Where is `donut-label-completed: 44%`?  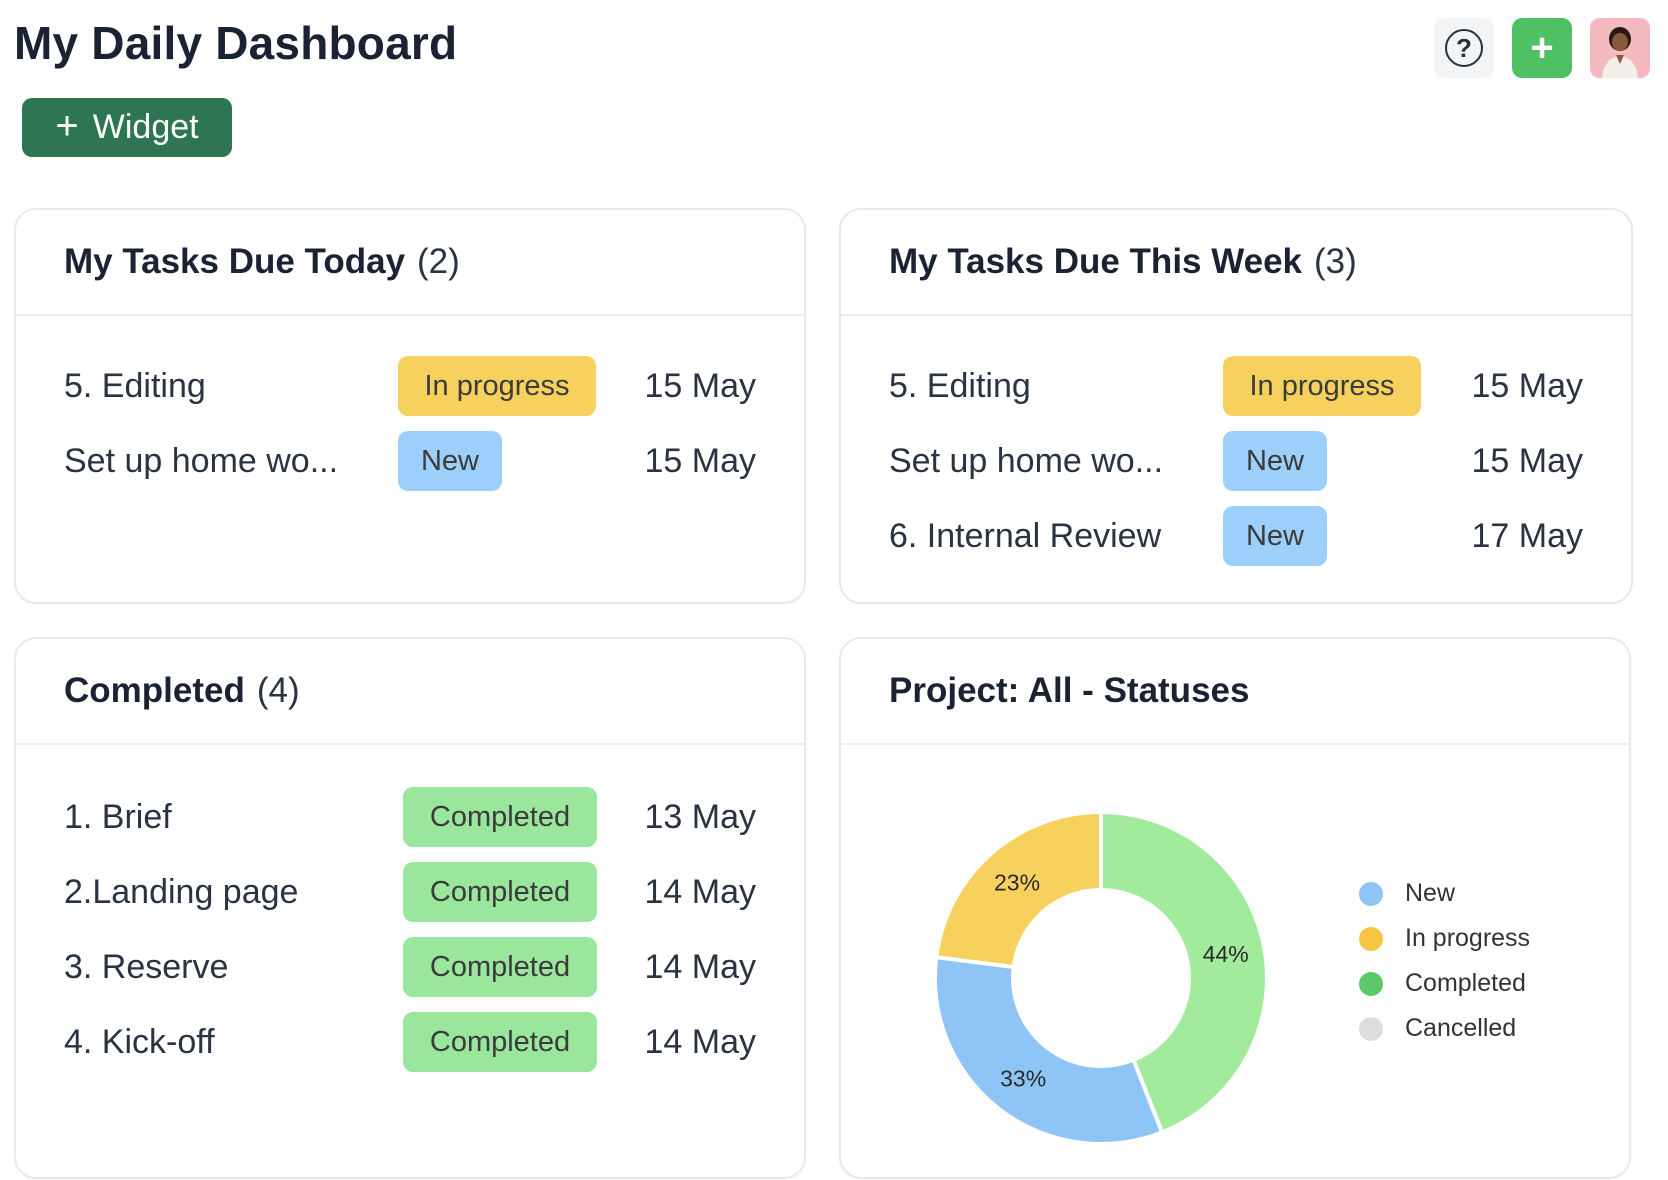
donut-label-completed: 44% is located at coordinates (1226, 954).